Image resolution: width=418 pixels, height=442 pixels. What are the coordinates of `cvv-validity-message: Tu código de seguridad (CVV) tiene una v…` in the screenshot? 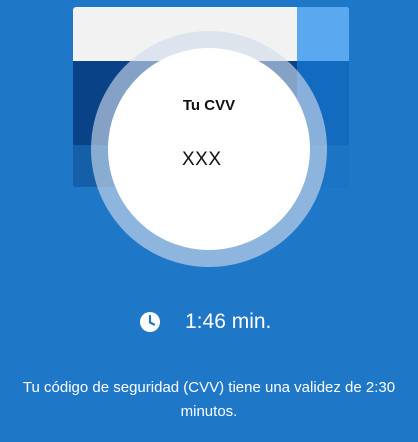 It's located at (209, 399).